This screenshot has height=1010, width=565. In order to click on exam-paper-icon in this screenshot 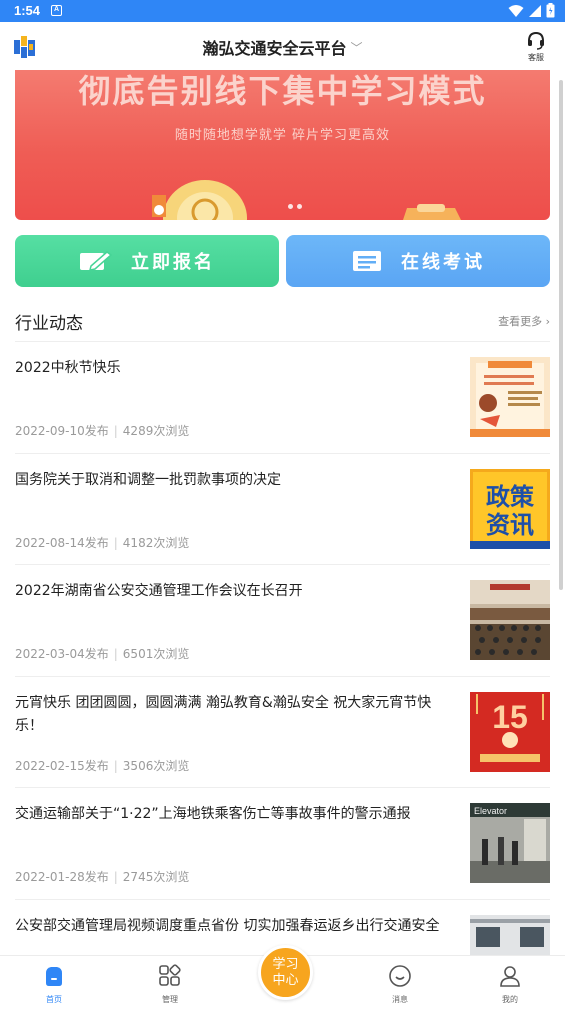, I will do `click(367, 261)`.